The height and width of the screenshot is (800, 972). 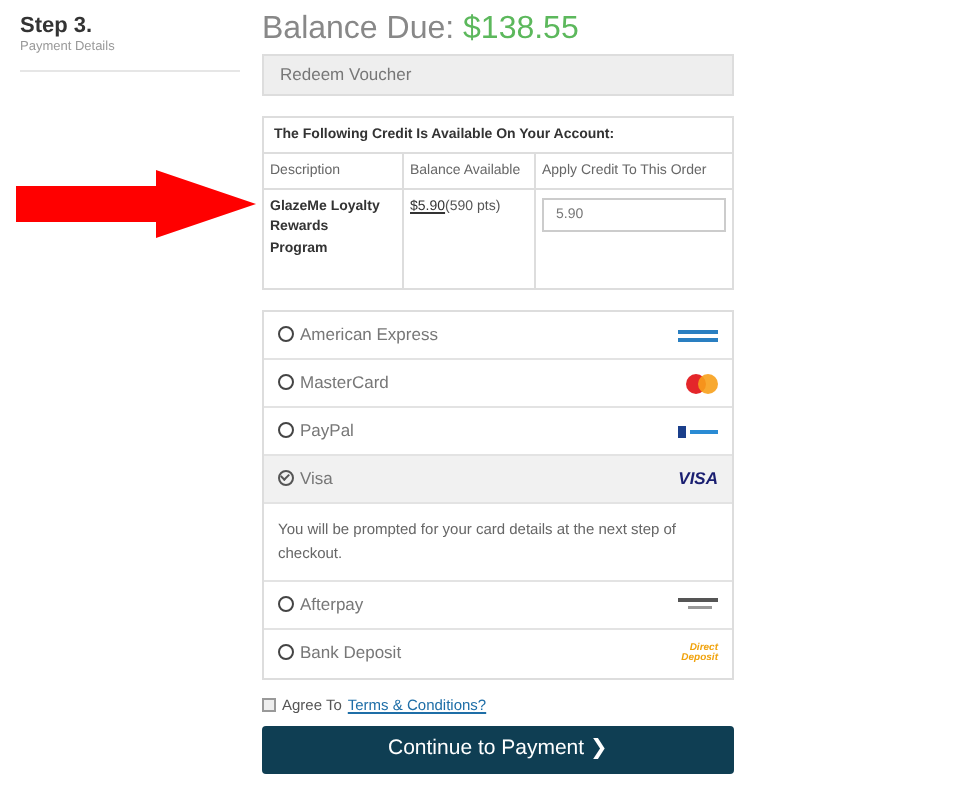 What do you see at coordinates (421, 30) in the screenshot?
I see `balance-due: Balance Due: $138.55` at bounding box center [421, 30].